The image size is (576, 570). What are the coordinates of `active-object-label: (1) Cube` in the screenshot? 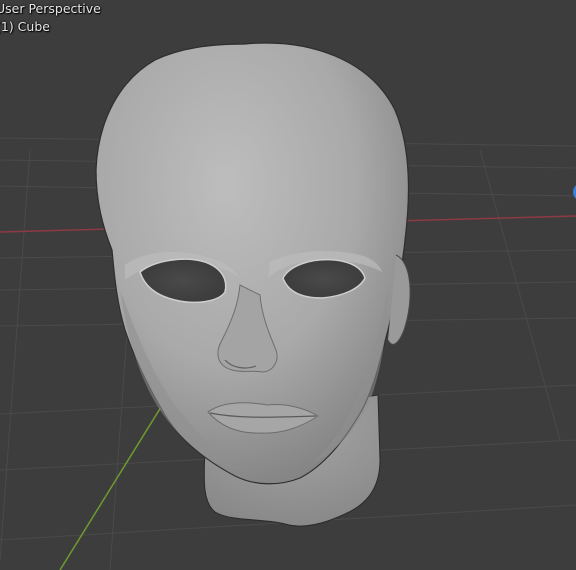 It's located at (25, 26).